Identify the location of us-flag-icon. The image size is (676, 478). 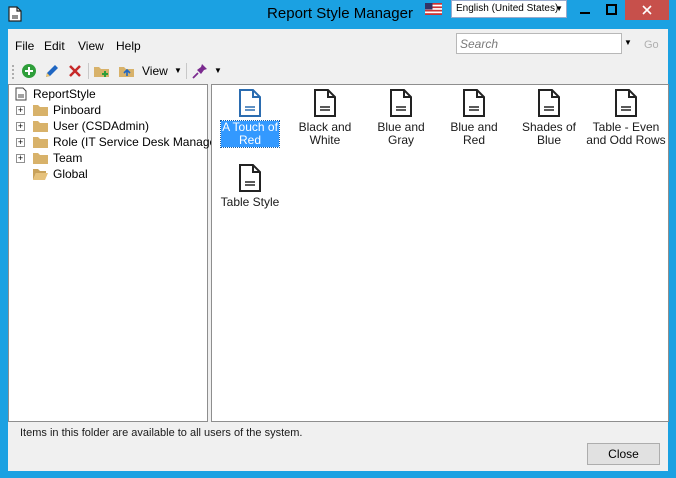
(433, 9).